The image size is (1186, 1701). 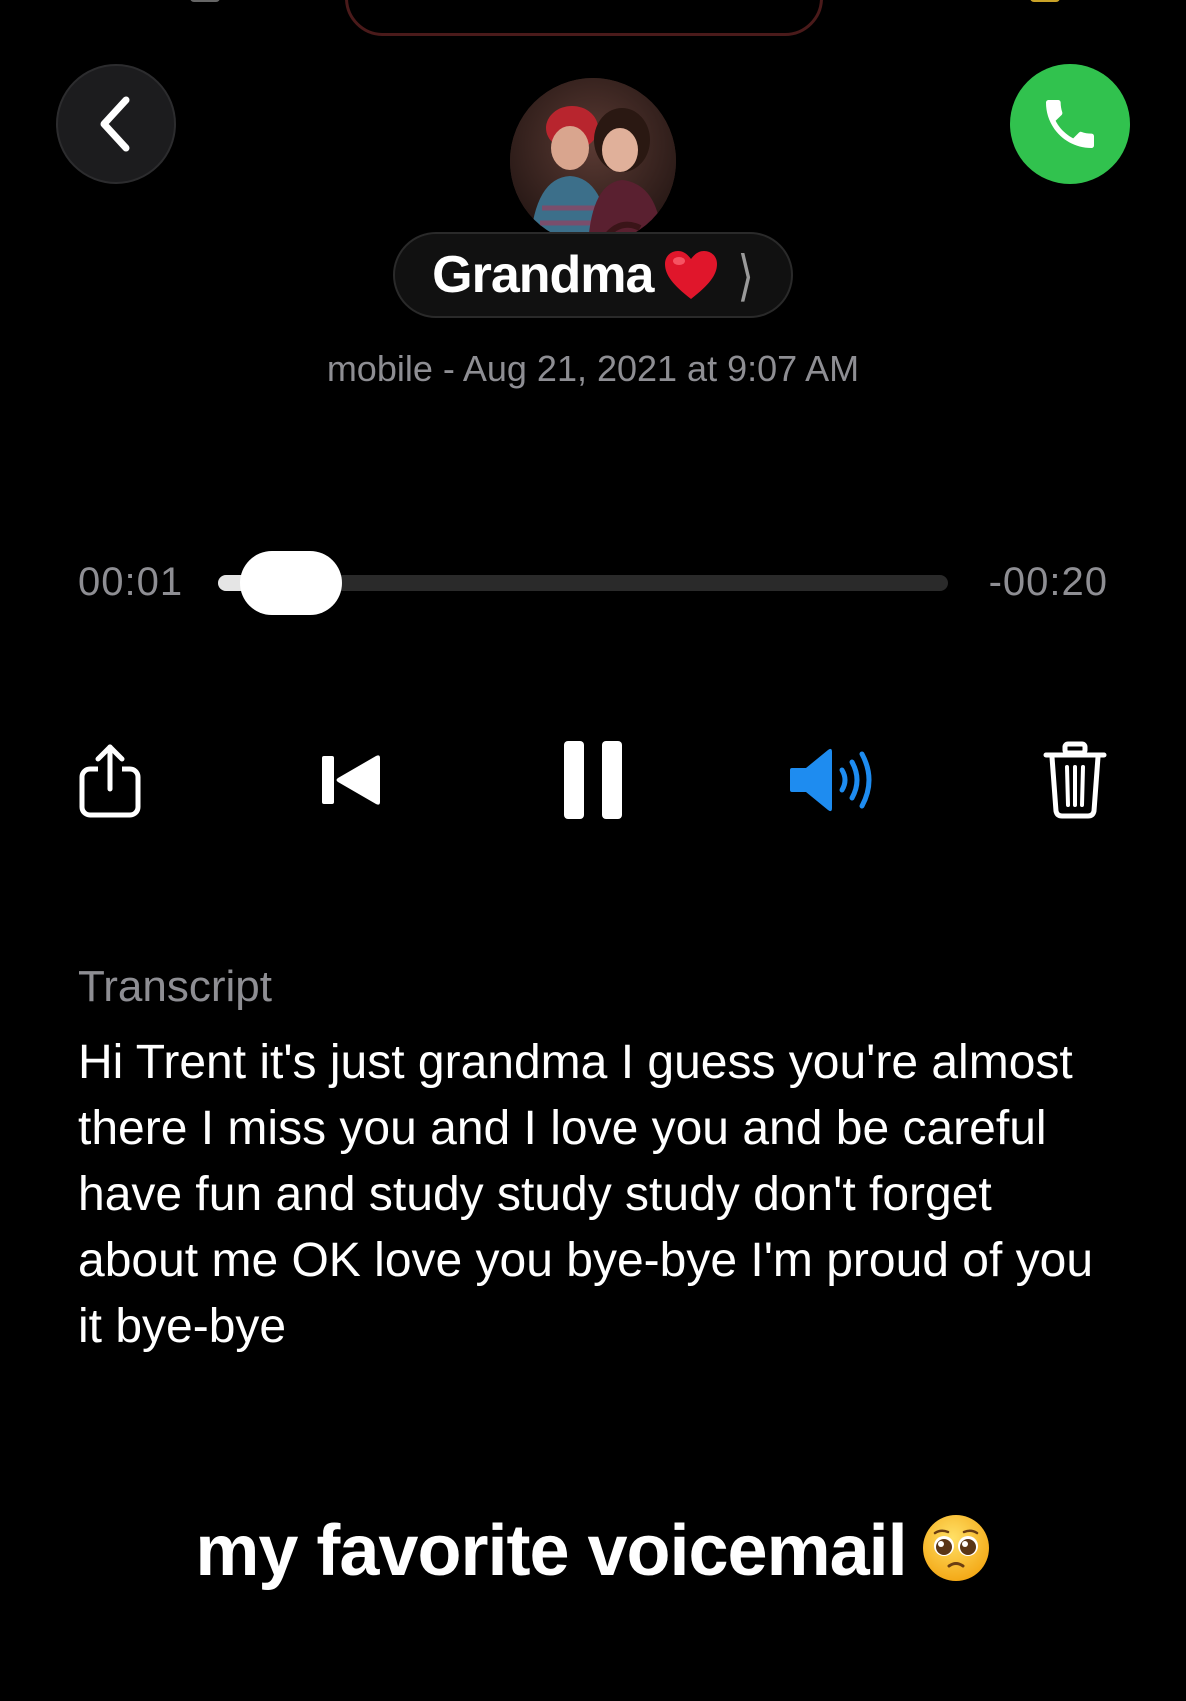 I want to click on call-button, so click(x=1070, y=124).